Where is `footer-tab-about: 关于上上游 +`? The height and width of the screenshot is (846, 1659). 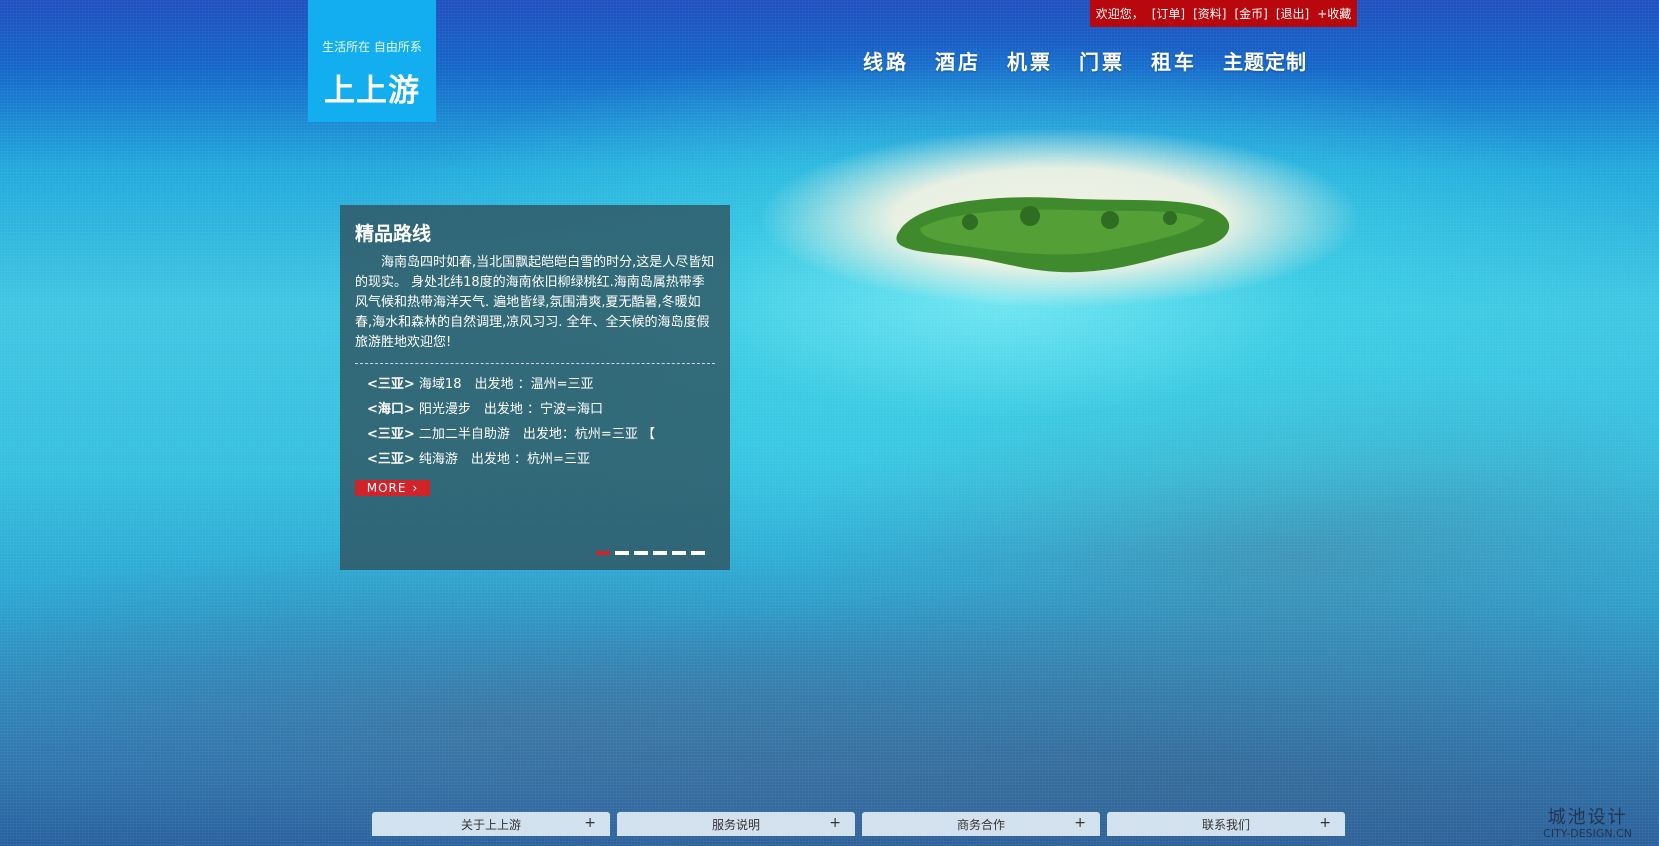
footer-tab-about: 关于上上游 + is located at coordinates (491, 824).